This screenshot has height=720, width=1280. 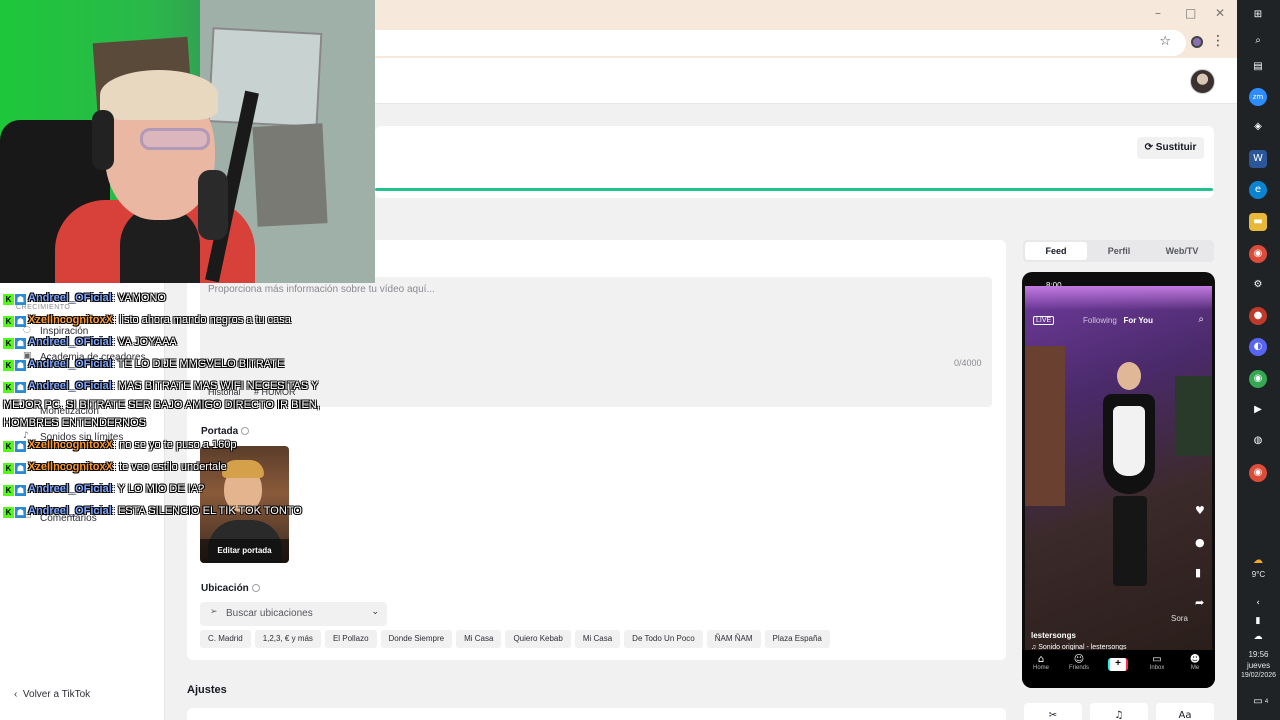 What do you see at coordinates (1195, 668) in the screenshot?
I see `nav-me-label: Me` at bounding box center [1195, 668].